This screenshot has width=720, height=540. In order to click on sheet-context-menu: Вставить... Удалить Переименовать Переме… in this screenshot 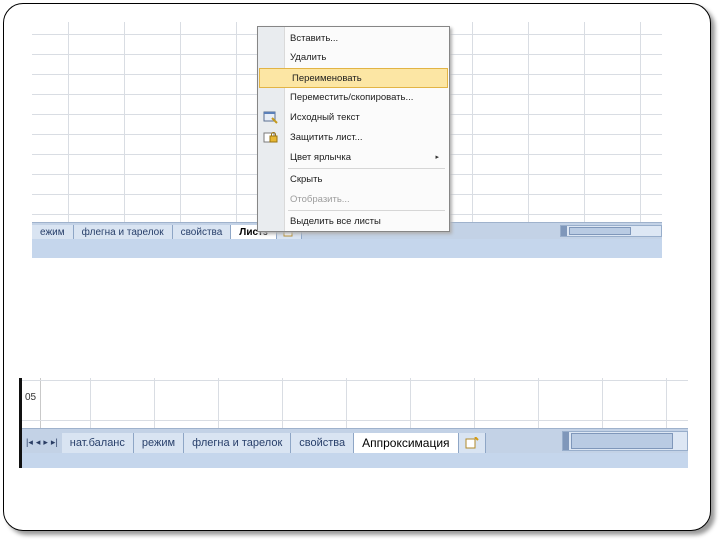, I will do `click(353, 129)`.